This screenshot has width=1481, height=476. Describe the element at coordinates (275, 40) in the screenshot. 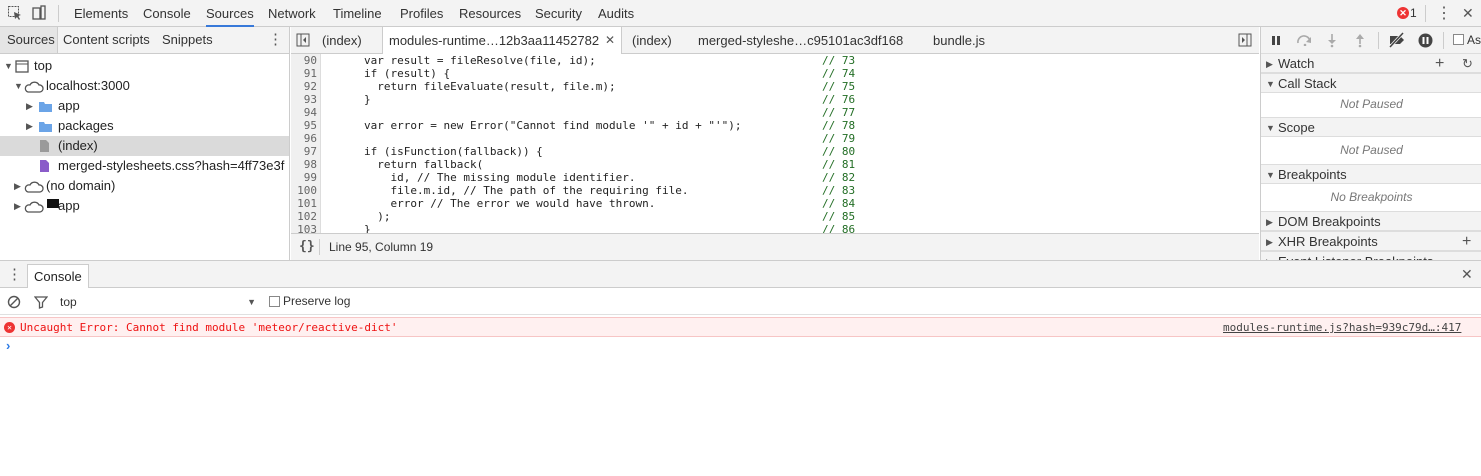

I see `navigator-menu-icon: ⋮` at that location.